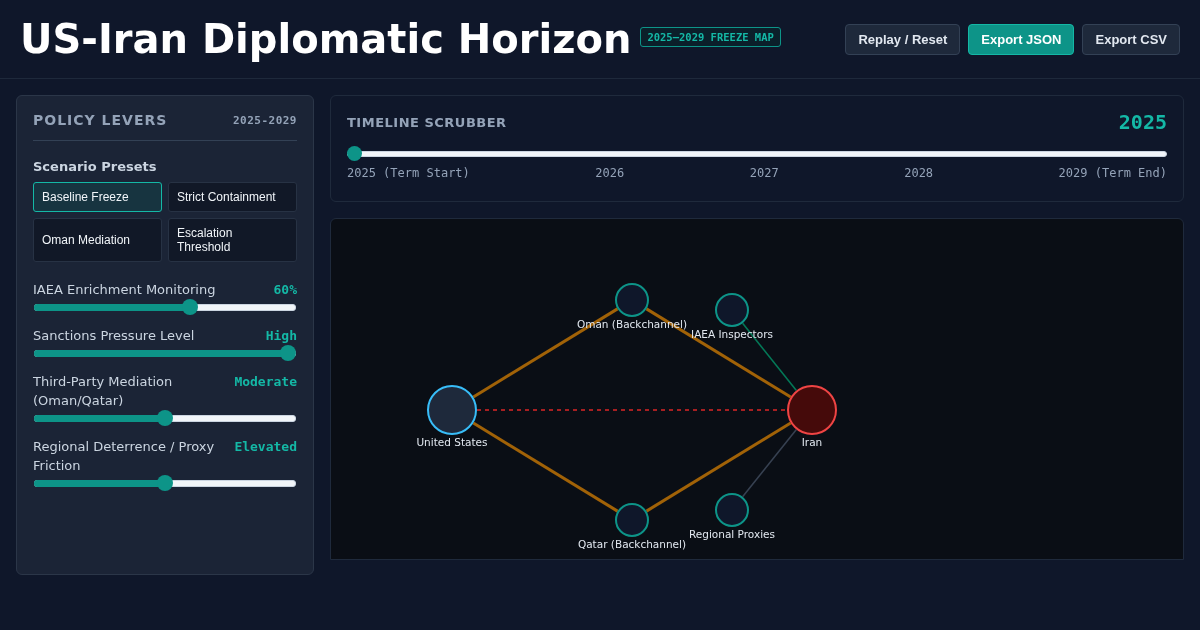 The image size is (1200, 630). I want to click on slider-value: 60%, so click(285, 290).